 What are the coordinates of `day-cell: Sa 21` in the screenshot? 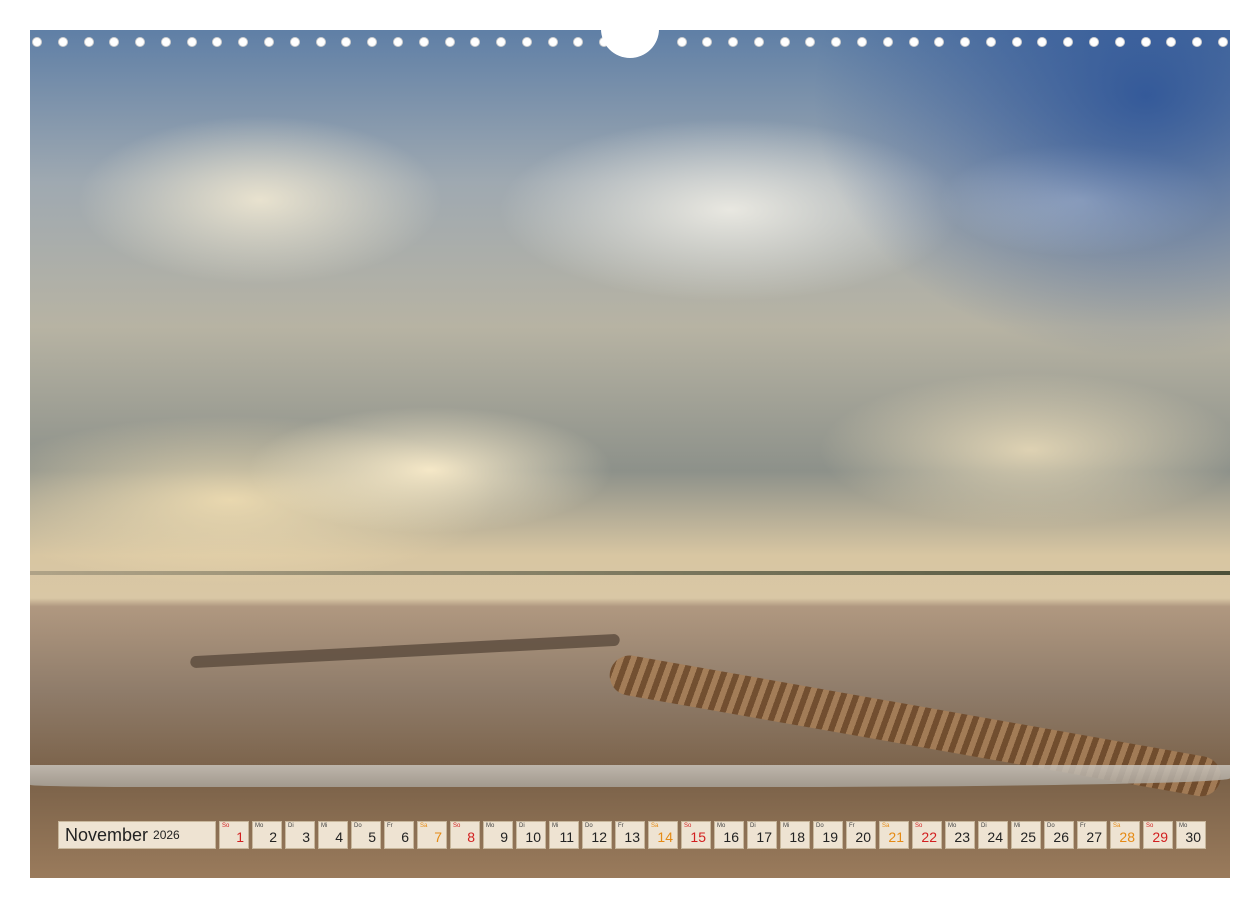 It's located at (894, 835).